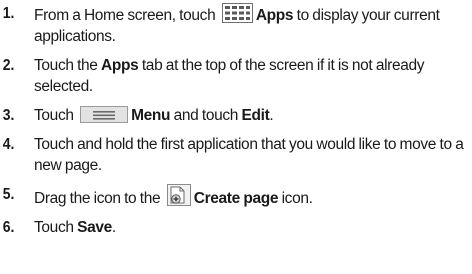 Image resolution: width=472 pixels, height=274 pixels. Describe the element at coordinates (126, 15) in the screenshot. I see `step-text-pre: From a Home screen, touch` at that location.